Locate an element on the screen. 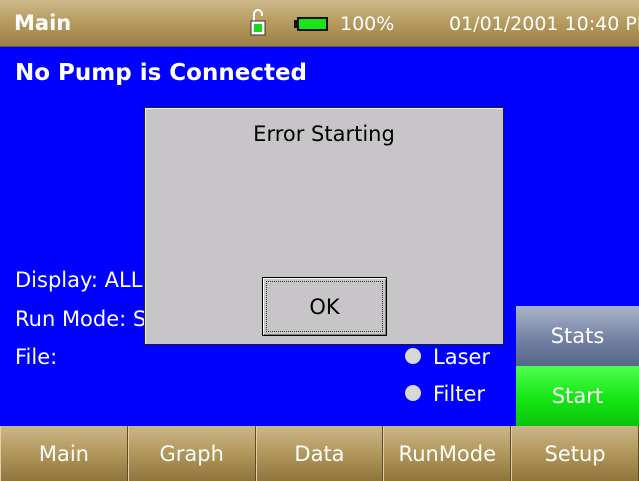 This screenshot has width=639, height=481. filter-label: Filter is located at coordinates (459, 394).